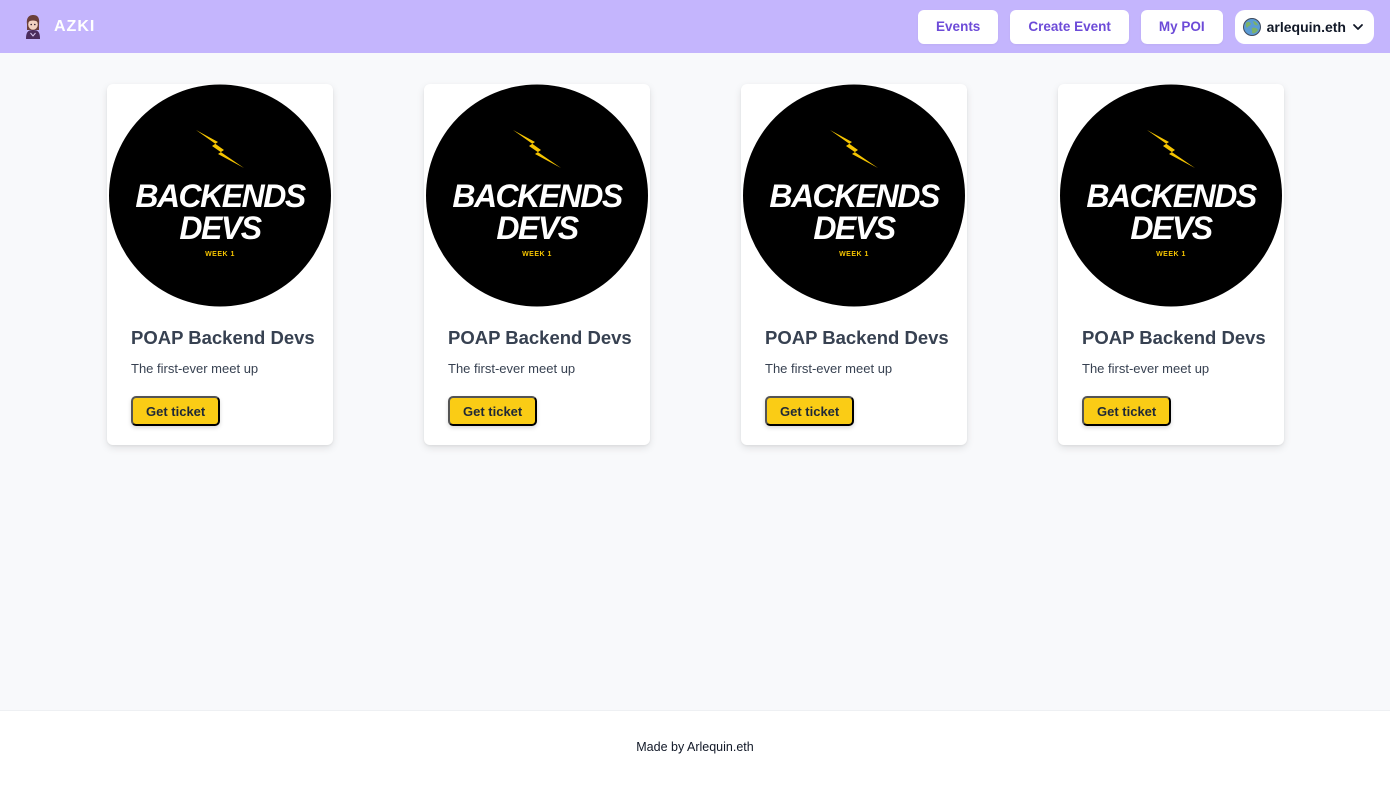 The height and width of the screenshot is (791, 1390). I want to click on globe-icon, so click(1251, 26).